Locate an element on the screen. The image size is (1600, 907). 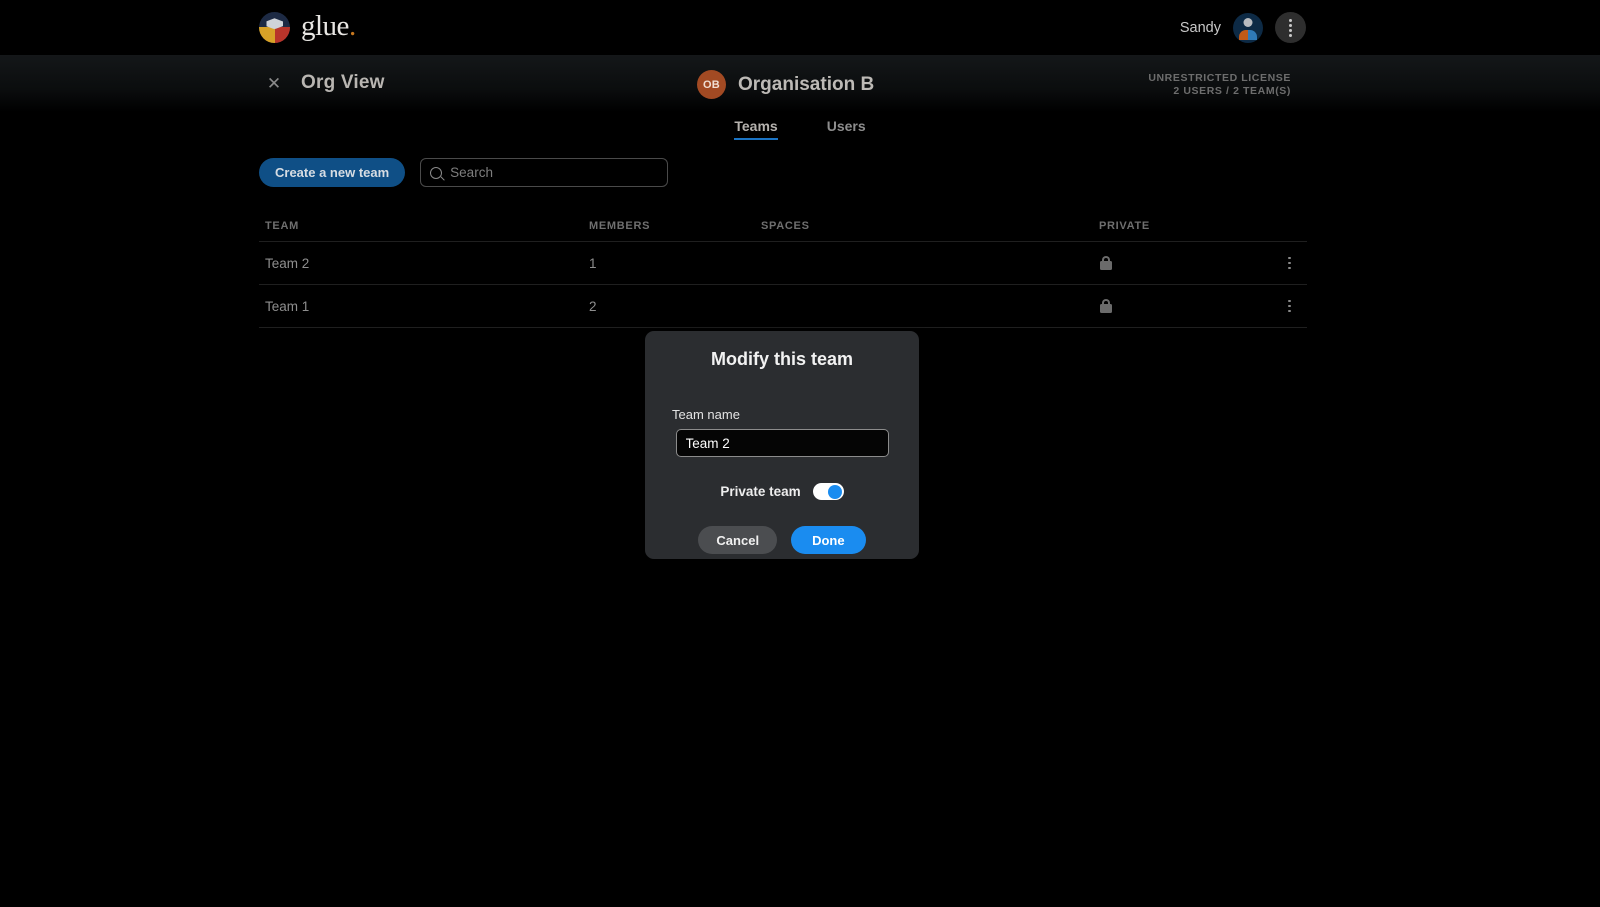
user-avatar-icon is located at coordinates (1248, 27).